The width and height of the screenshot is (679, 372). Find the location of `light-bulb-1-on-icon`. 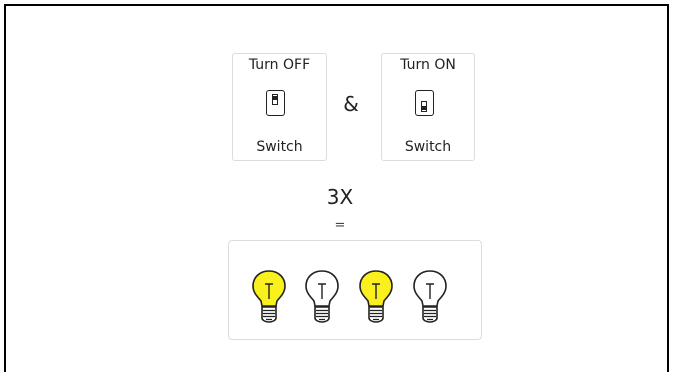

light-bulb-1-on-icon is located at coordinates (269, 296).